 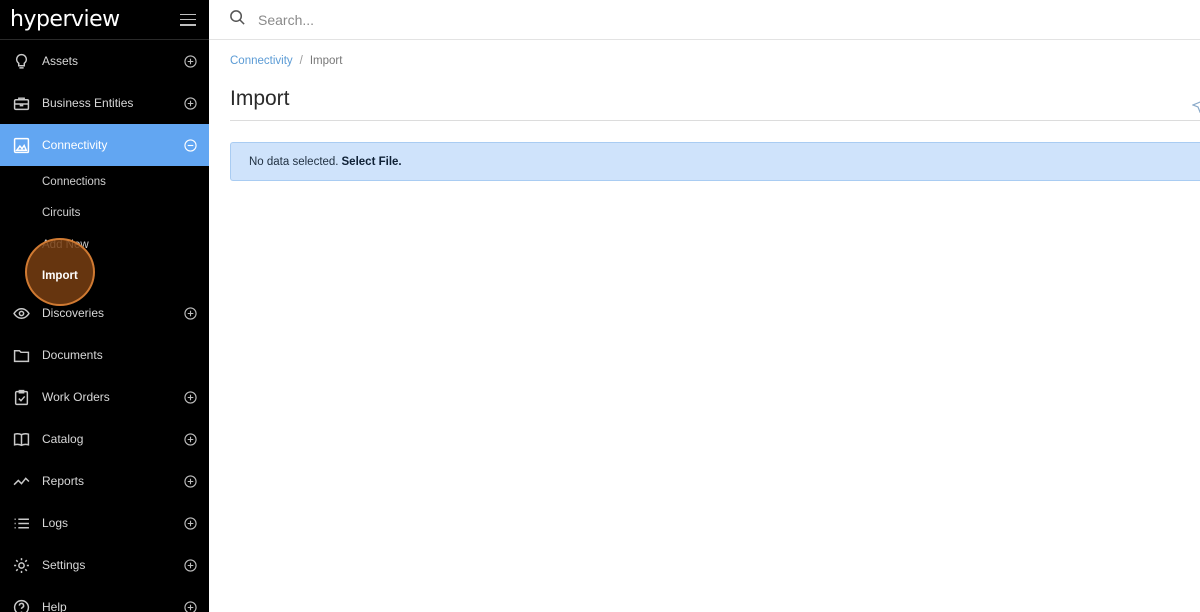 What do you see at coordinates (63, 481) in the screenshot?
I see `sidebar-item-label: Reports` at bounding box center [63, 481].